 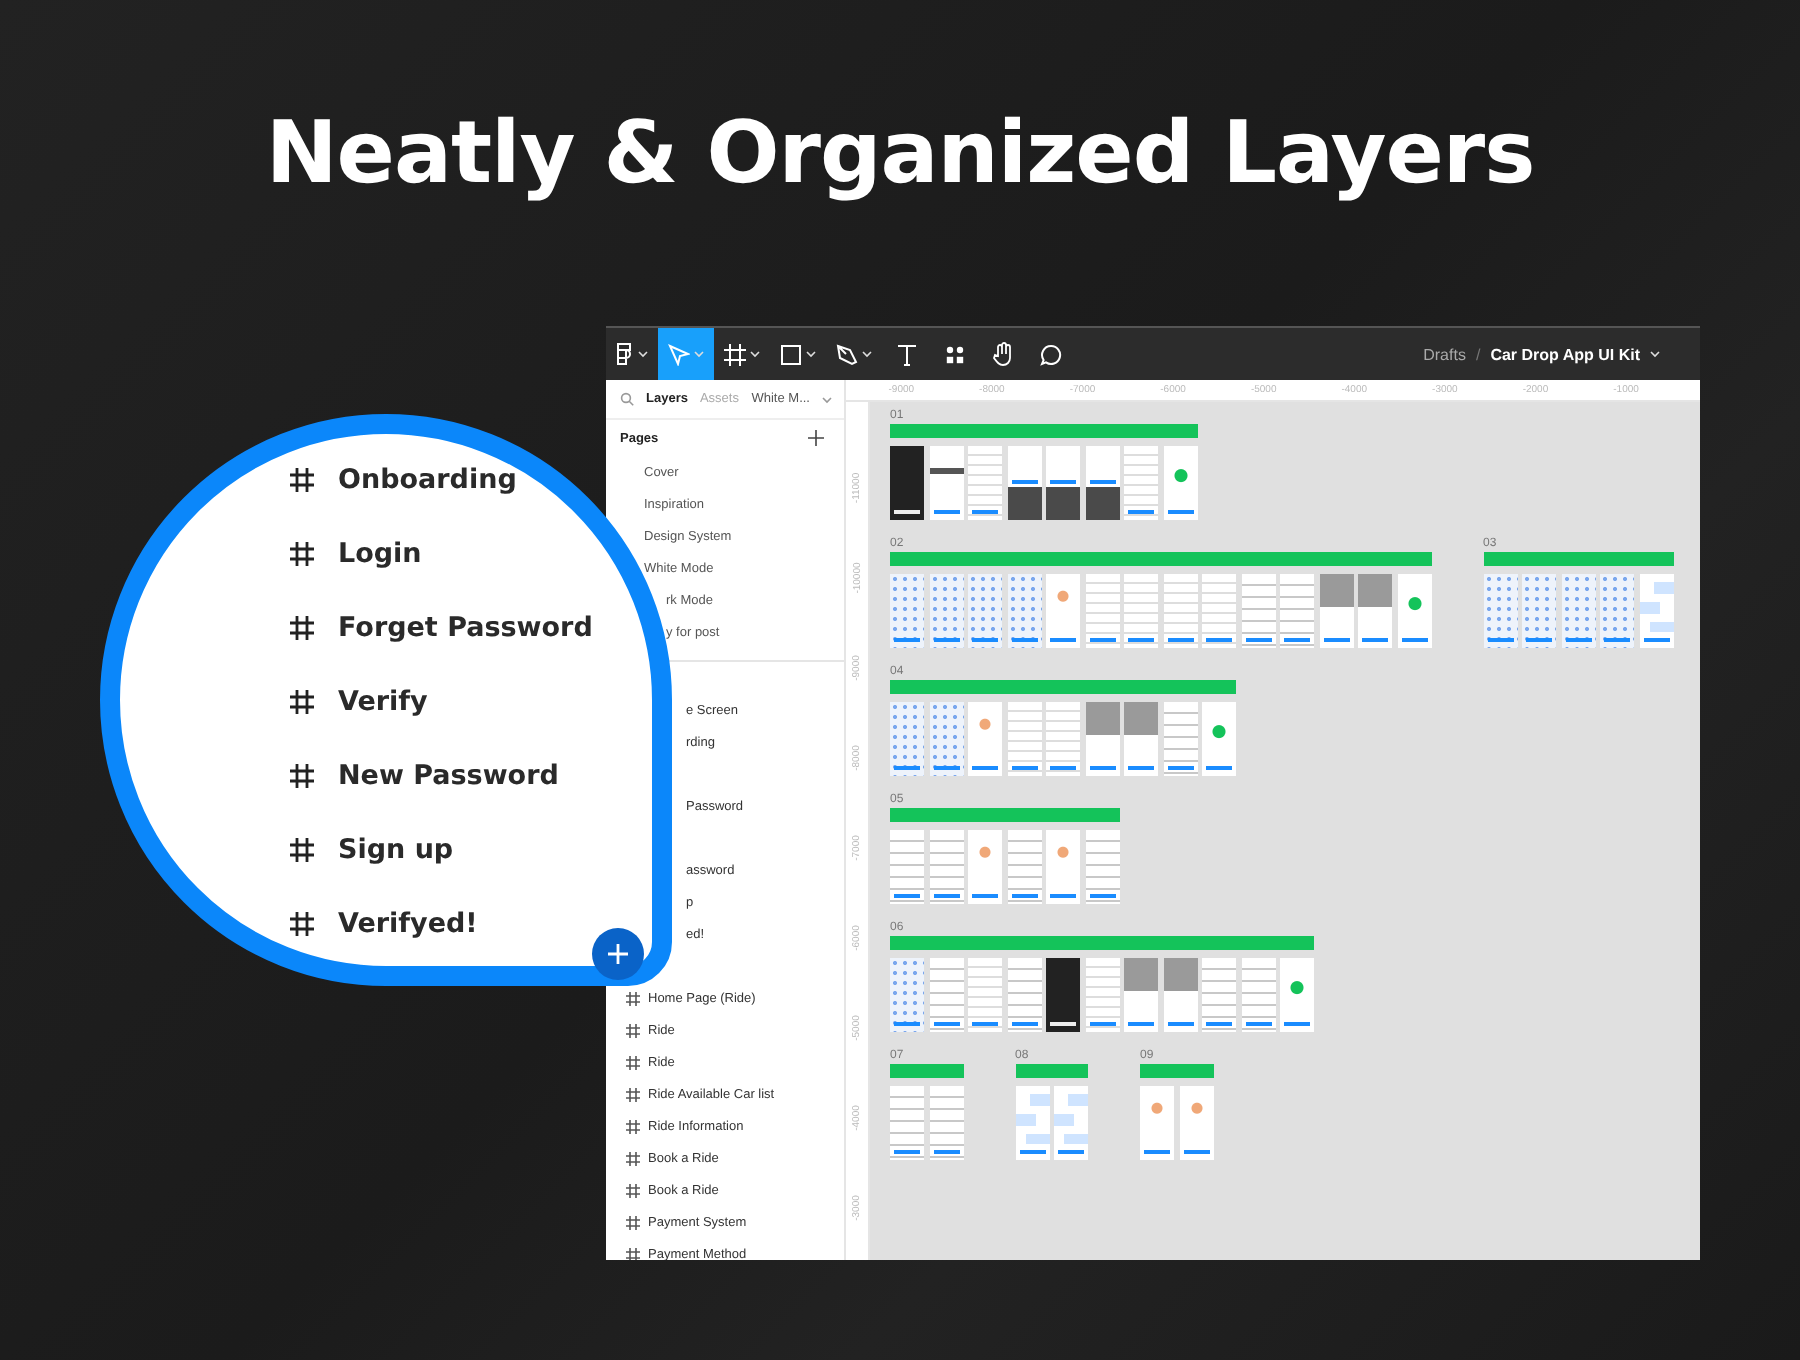 What do you see at coordinates (679, 354) in the screenshot?
I see `cursor-icon` at bounding box center [679, 354].